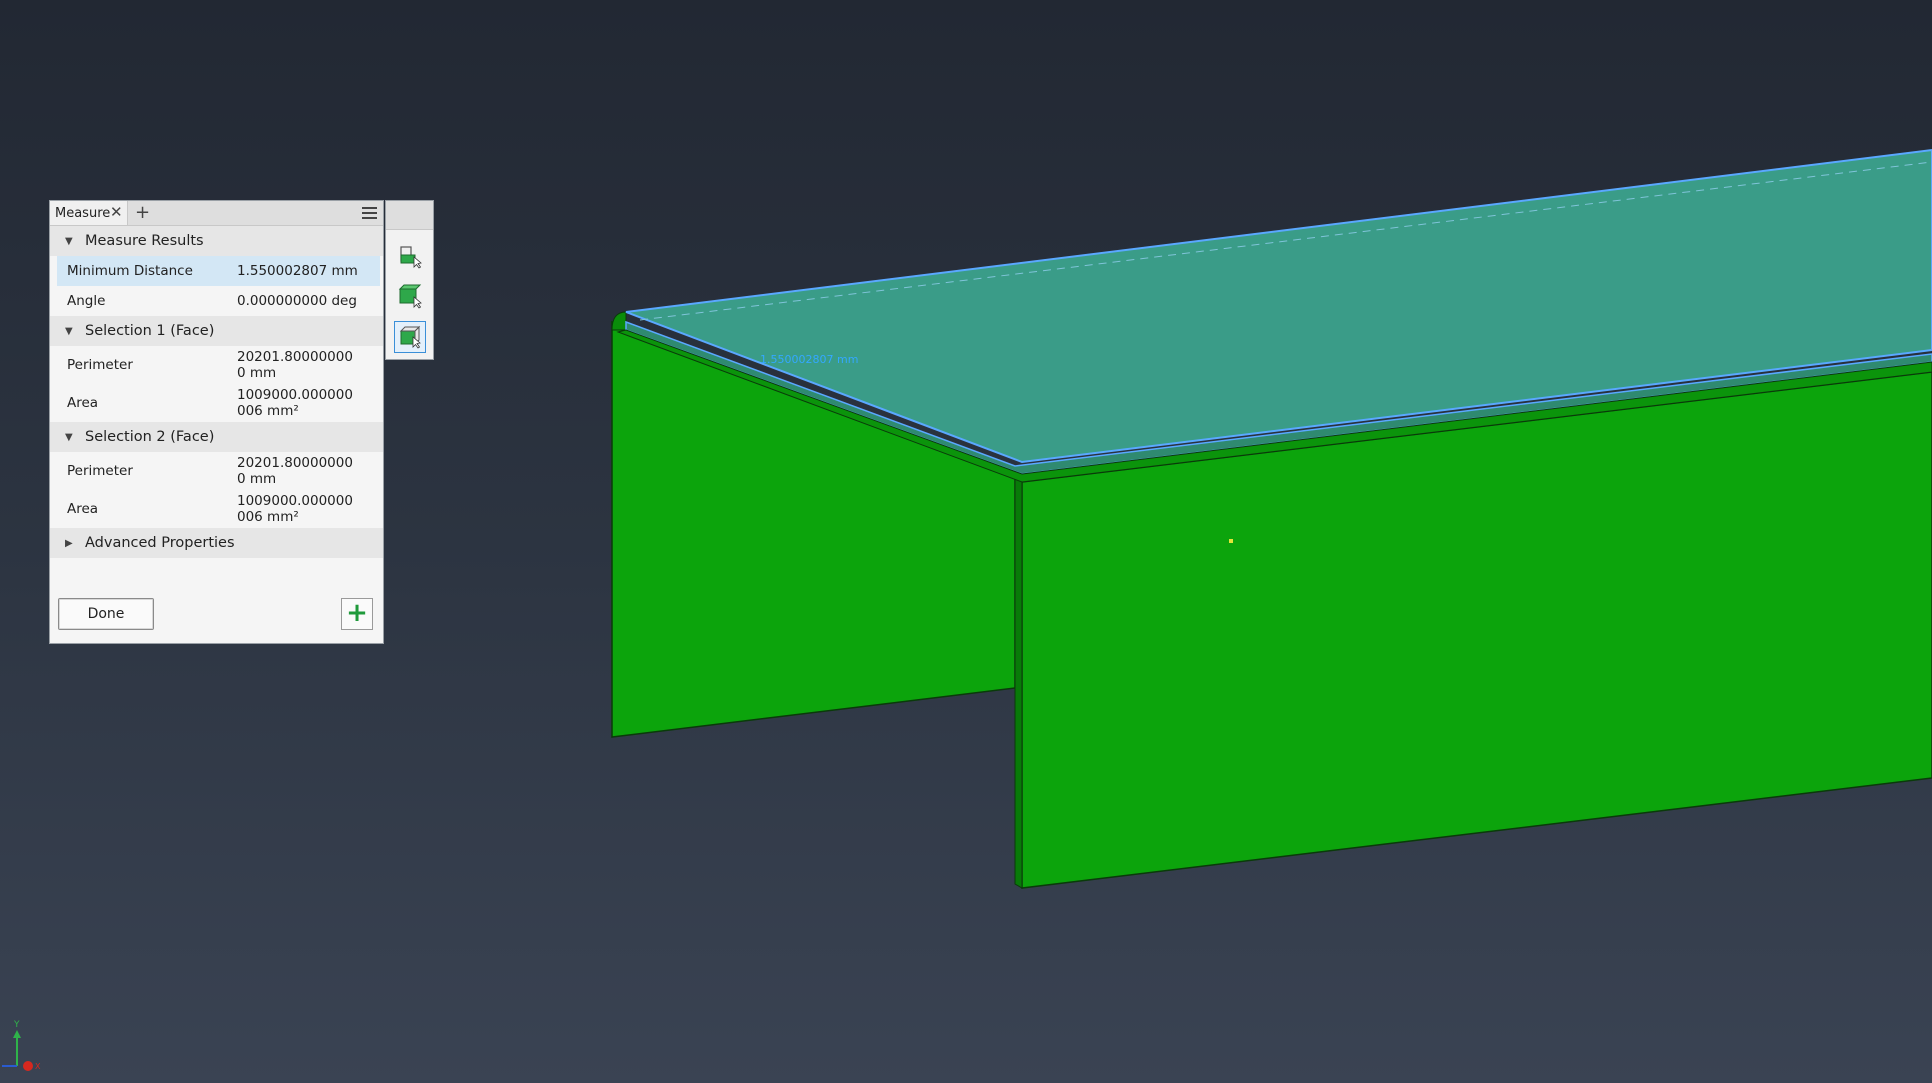 This screenshot has height=1083, width=1932. Describe the element at coordinates (1018, 677) in the screenshot. I see `front-wall-edge` at that location.